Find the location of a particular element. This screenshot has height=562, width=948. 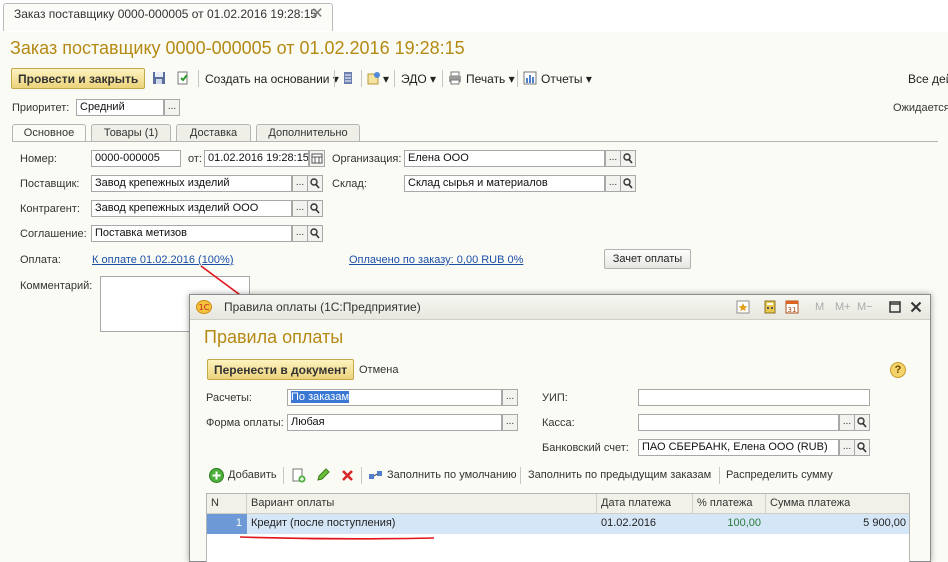

bank-account-label: Банковский счет: is located at coordinates (585, 448).